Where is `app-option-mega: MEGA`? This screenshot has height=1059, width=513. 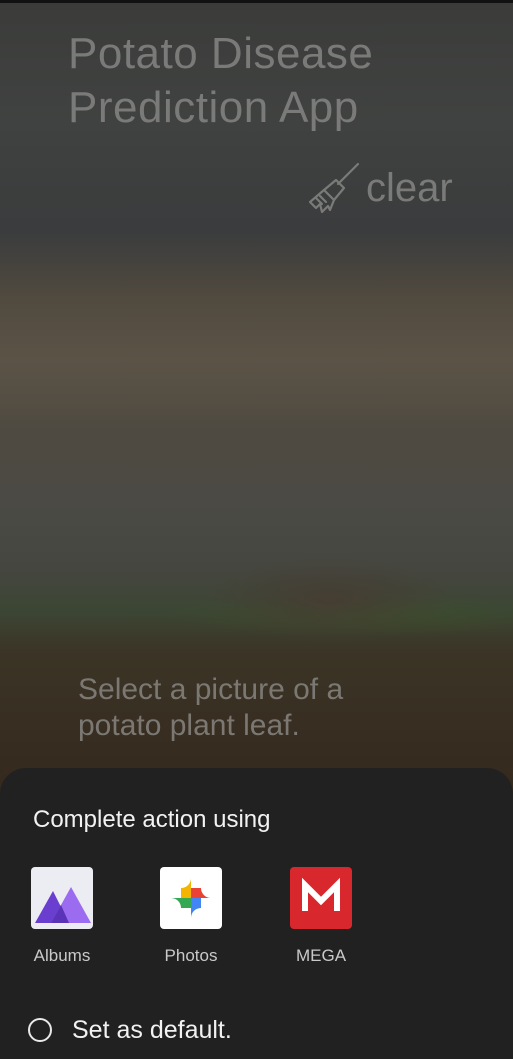 app-option-mega: MEGA is located at coordinates (321, 916).